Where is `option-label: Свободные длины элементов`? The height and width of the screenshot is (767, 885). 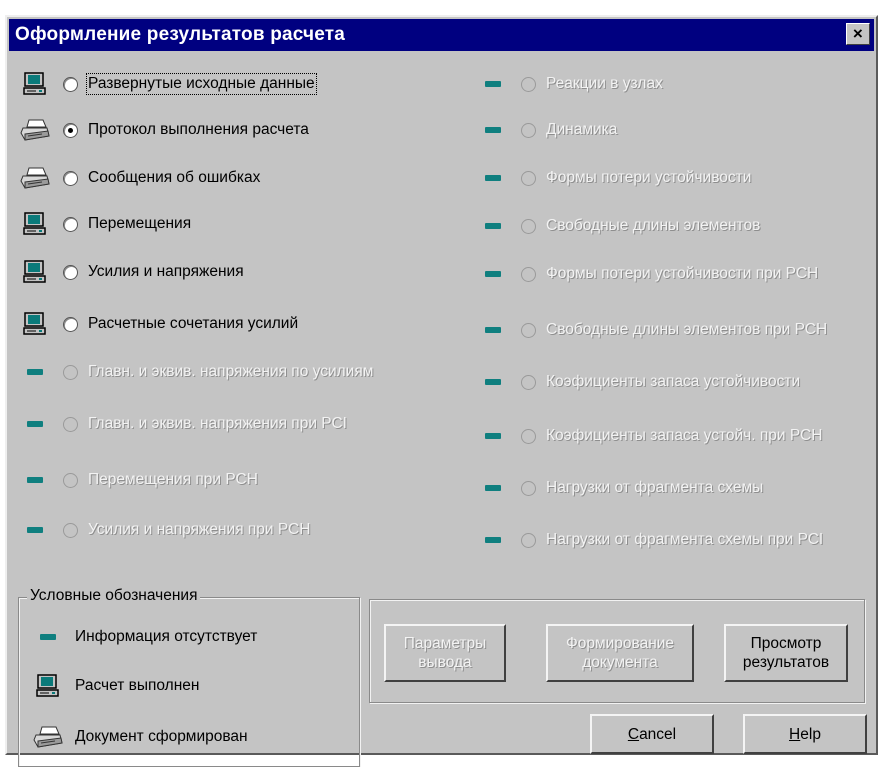 option-label: Свободные длины элементов is located at coordinates (653, 225).